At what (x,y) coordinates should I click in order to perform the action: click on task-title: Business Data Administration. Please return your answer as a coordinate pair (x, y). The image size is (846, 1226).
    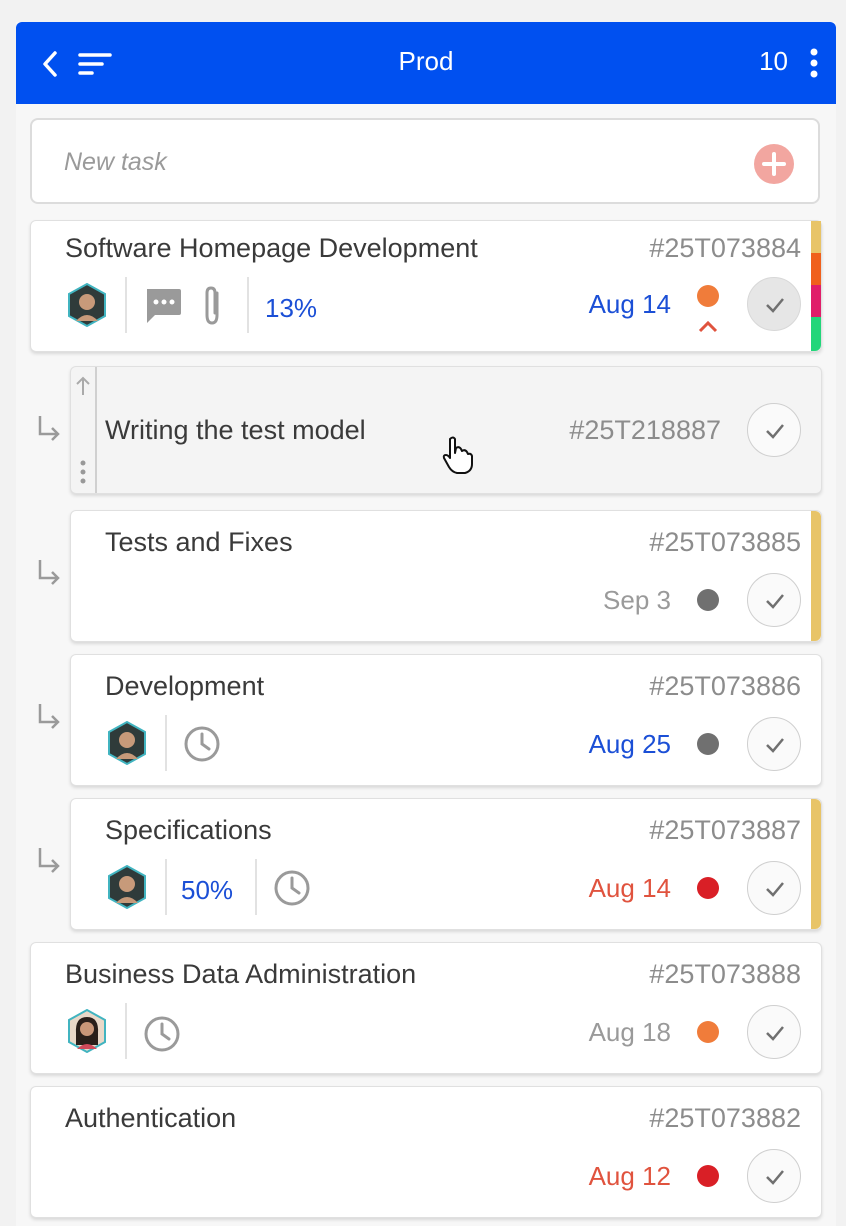
    Looking at the image, I should click on (241, 974).